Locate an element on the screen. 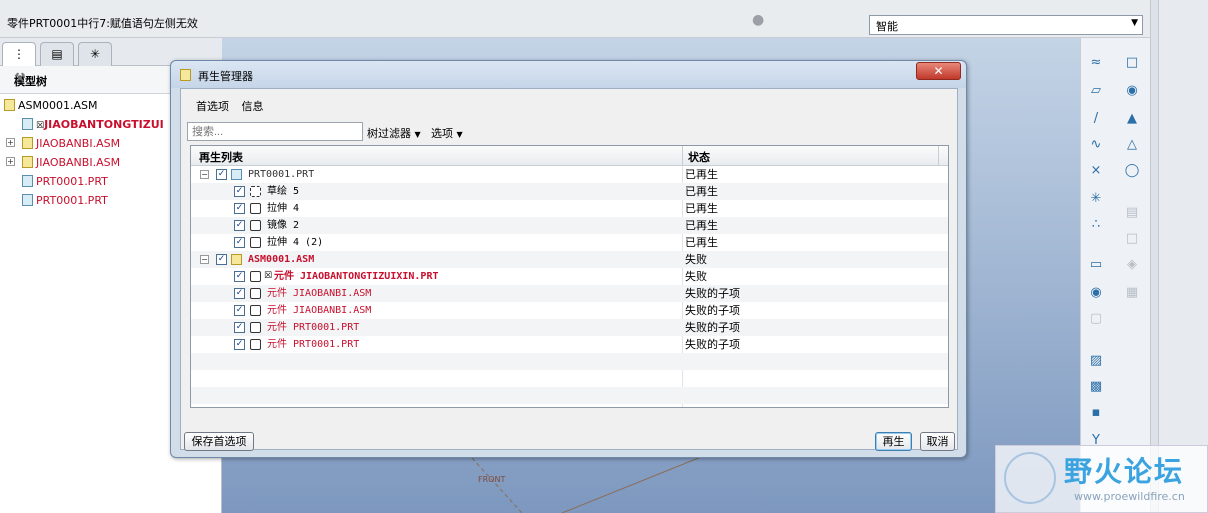 The width and height of the screenshot is (1208, 513). watermark-text: 野火论坛 is located at coordinates (1124, 471).